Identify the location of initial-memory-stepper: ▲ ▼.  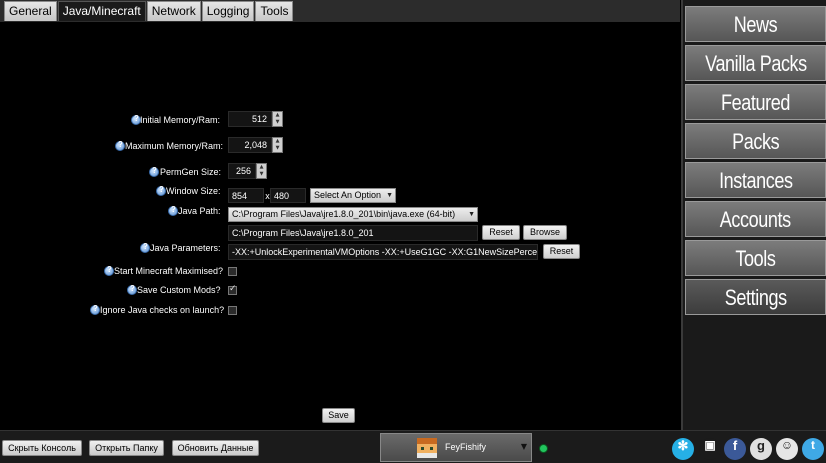
(277, 119).